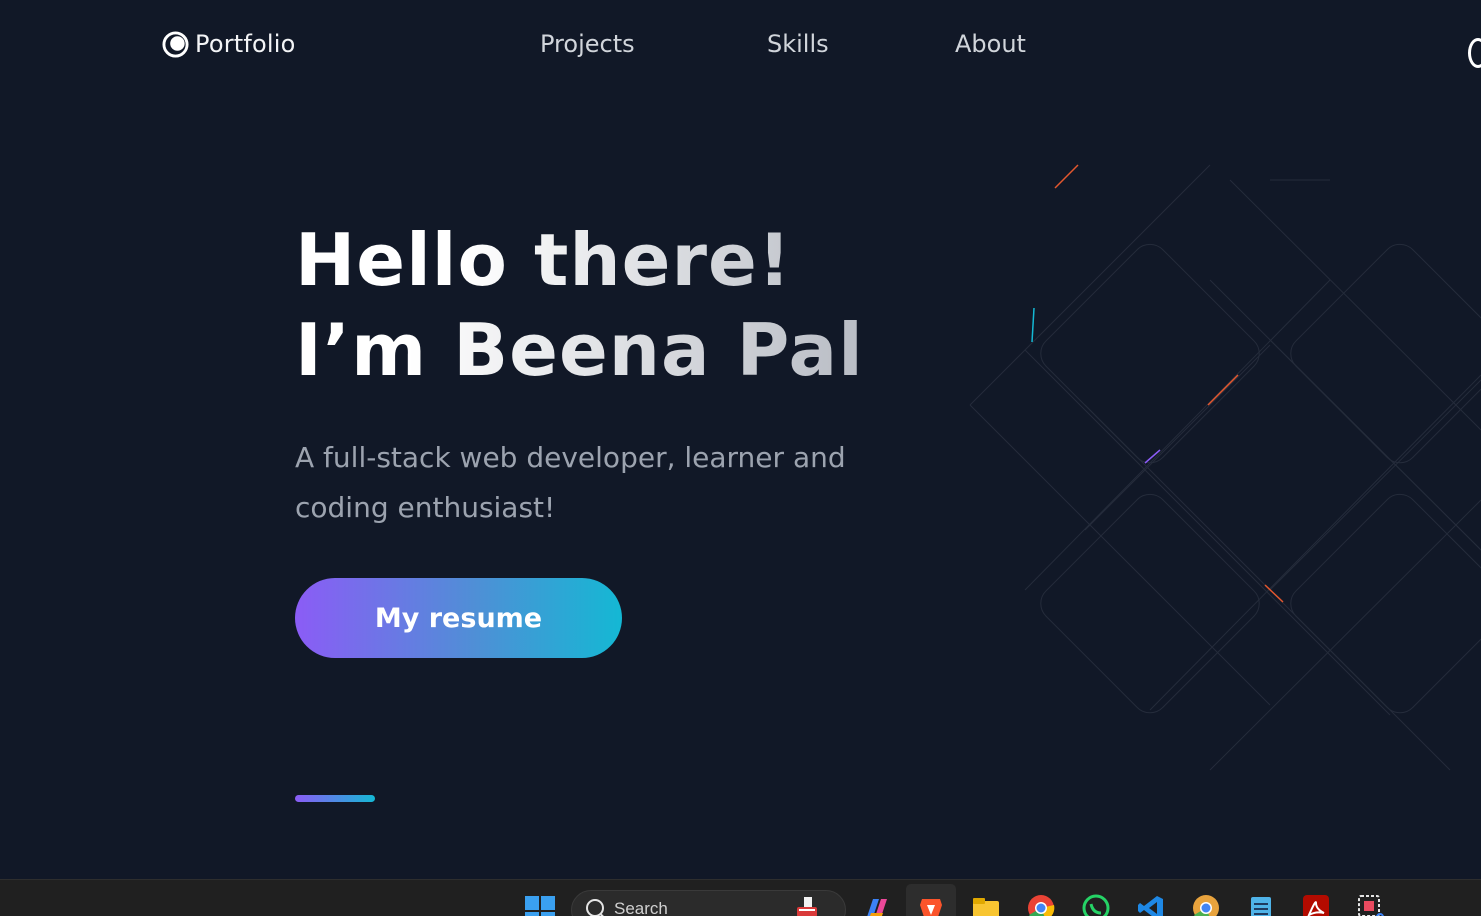 The height and width of the screenshot is (916, 1481). Describe the element at coordinates (740, 45) in the screenshot. I see `top-nav: Portfolio Projects Skills About` at that location.